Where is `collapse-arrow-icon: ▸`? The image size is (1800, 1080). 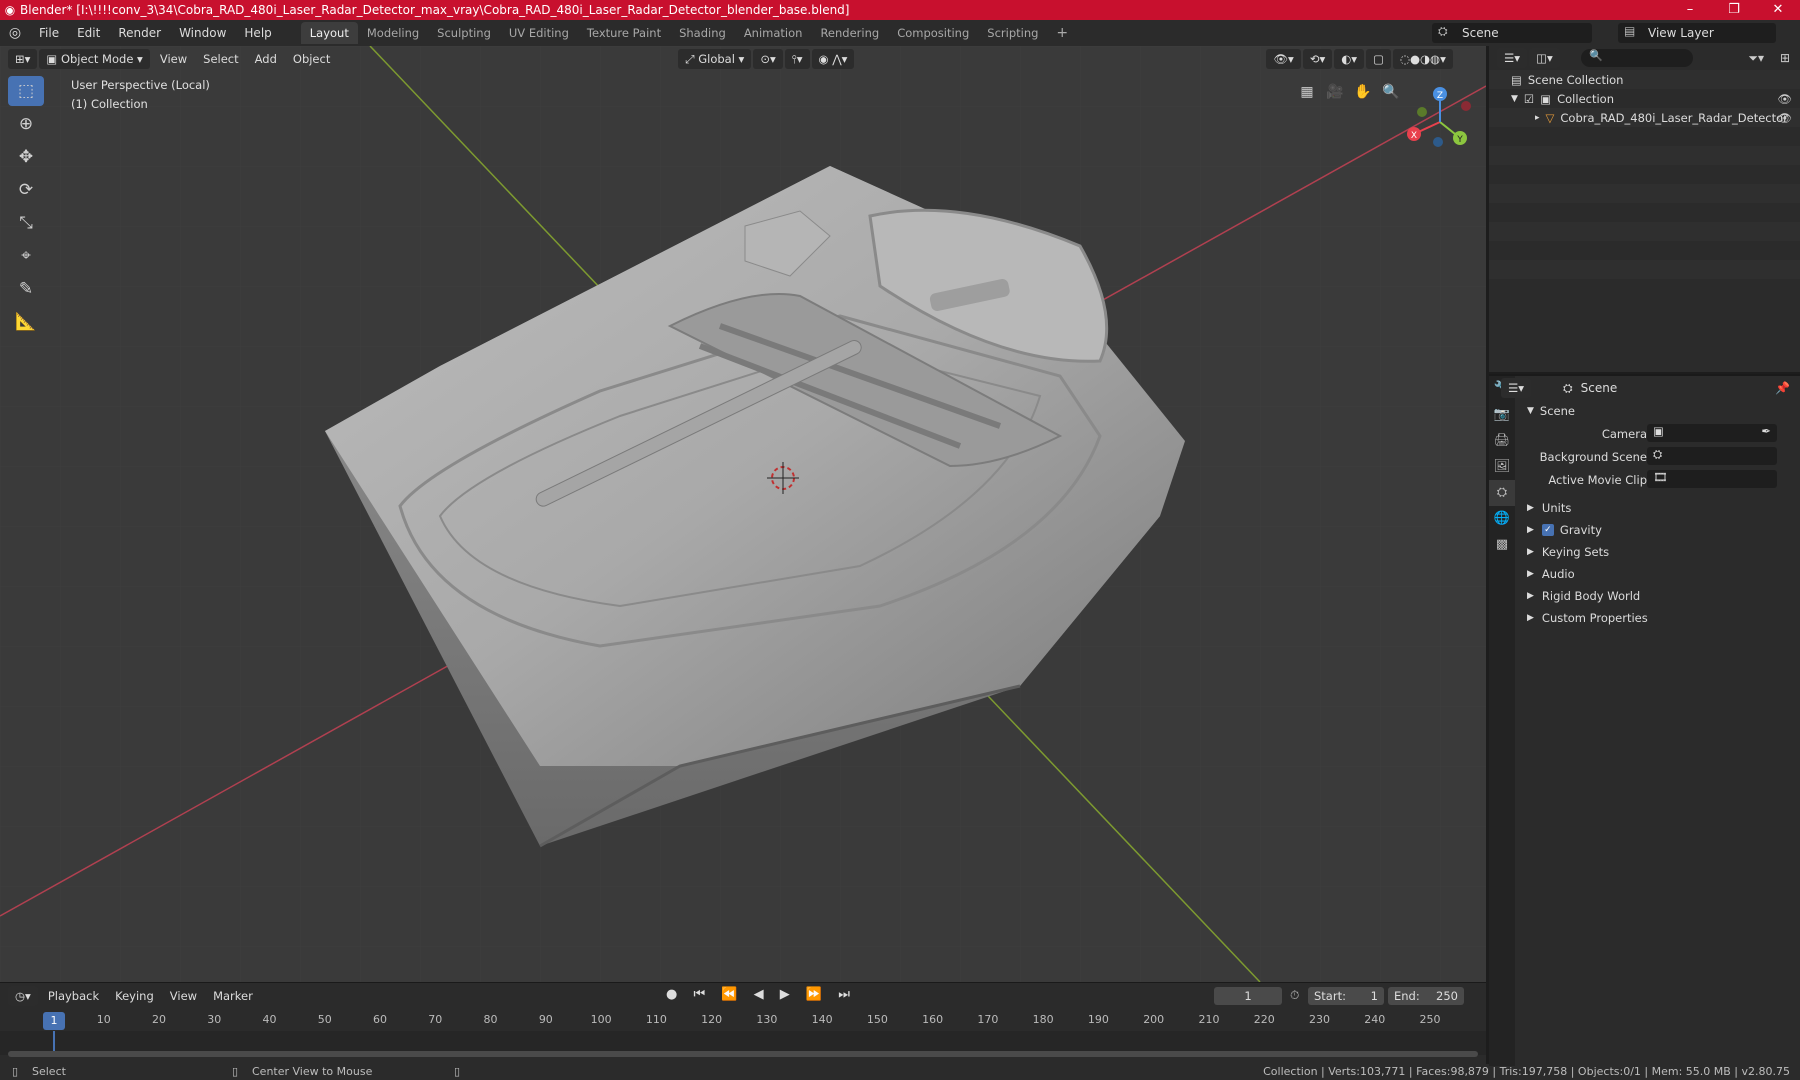 collapse-arrow-icon: ▸ is located at coordinates (1537, 118).